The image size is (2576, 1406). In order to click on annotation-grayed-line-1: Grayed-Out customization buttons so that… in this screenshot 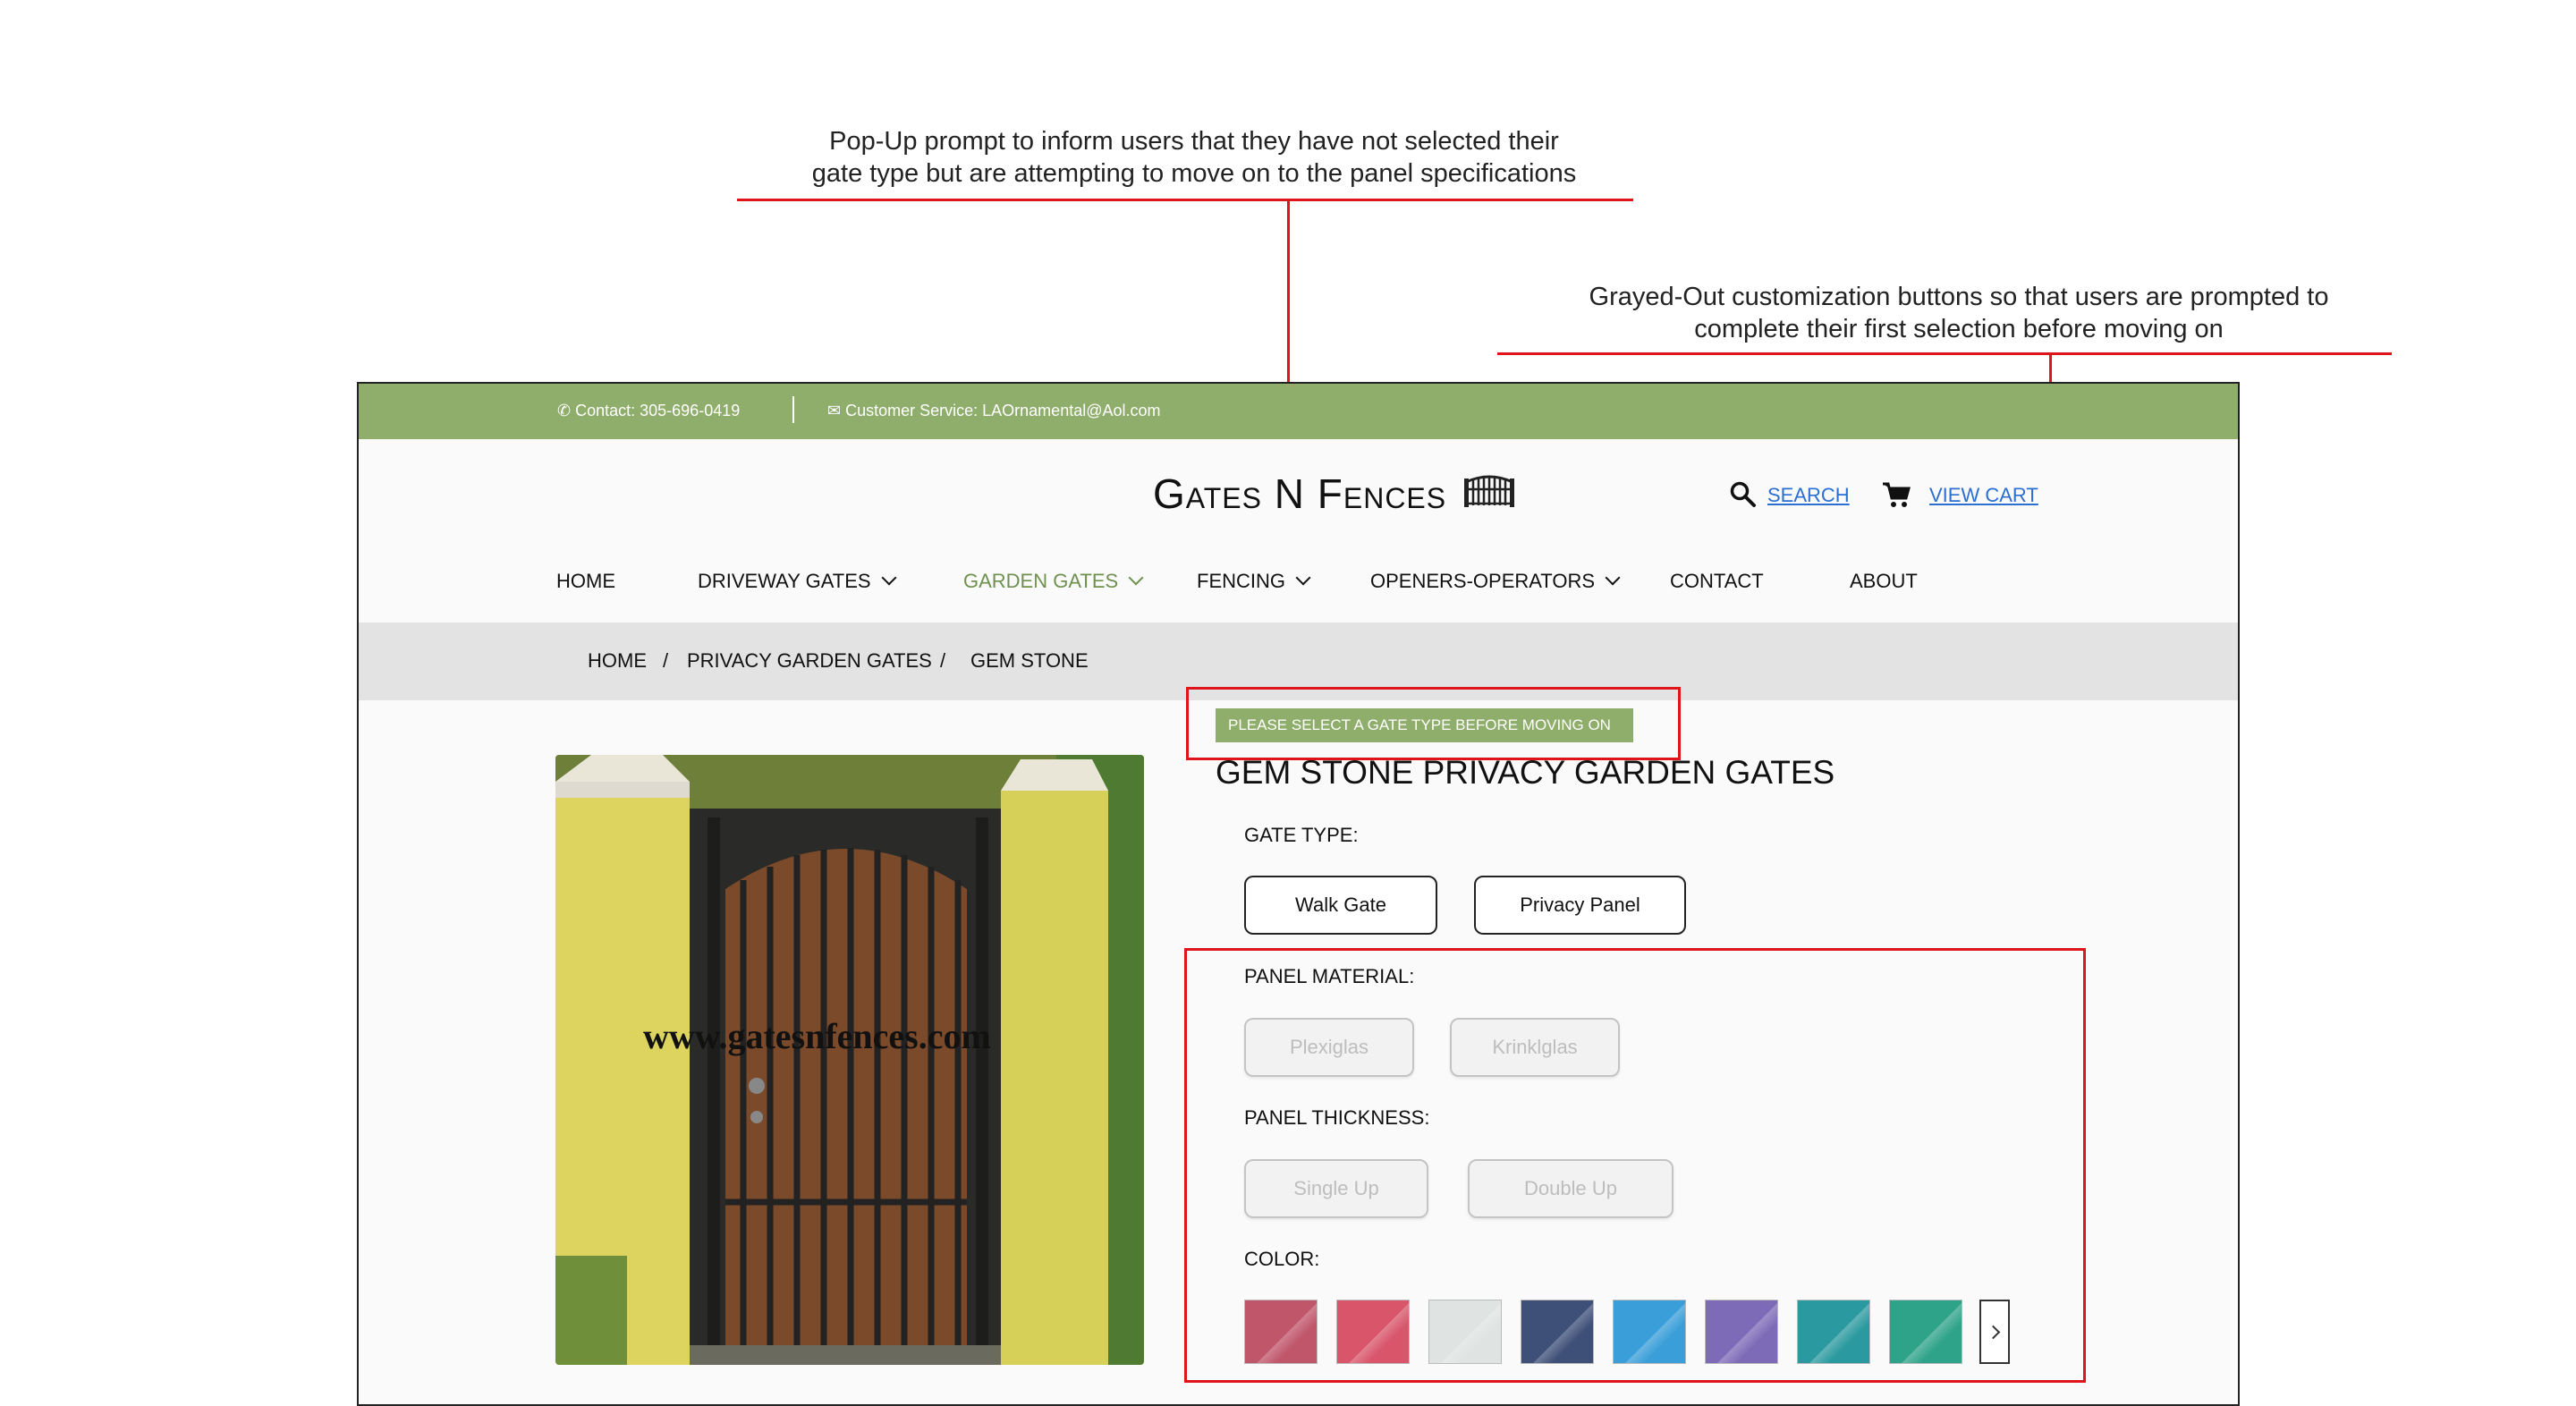, I will do `click(1959, 297)`.